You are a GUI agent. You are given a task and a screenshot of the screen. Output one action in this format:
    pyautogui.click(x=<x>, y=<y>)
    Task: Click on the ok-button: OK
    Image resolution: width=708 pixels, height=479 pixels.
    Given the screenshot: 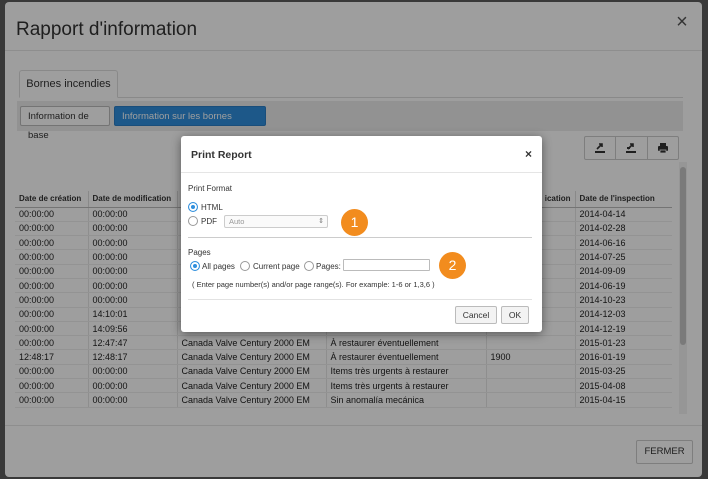 What is the action you would take?
    pyautogui.click(x=515, y=315)
    